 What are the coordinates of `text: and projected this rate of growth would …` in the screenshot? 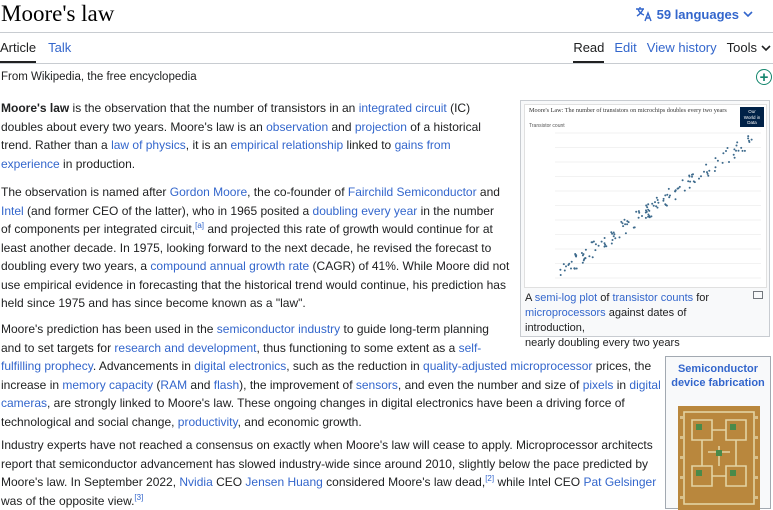 It's located at (348, 229).